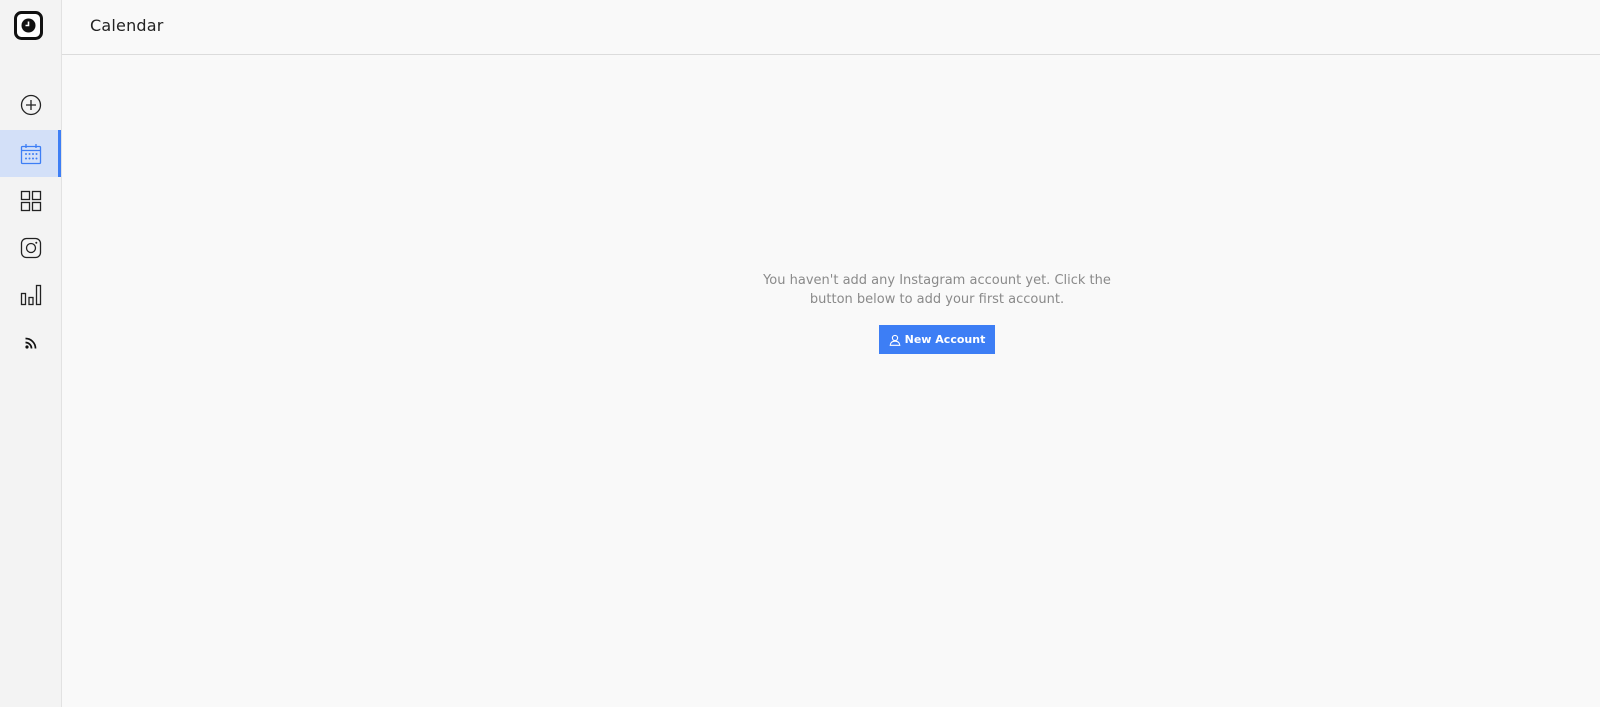  I want to click on sidebar, so click(31, 353).